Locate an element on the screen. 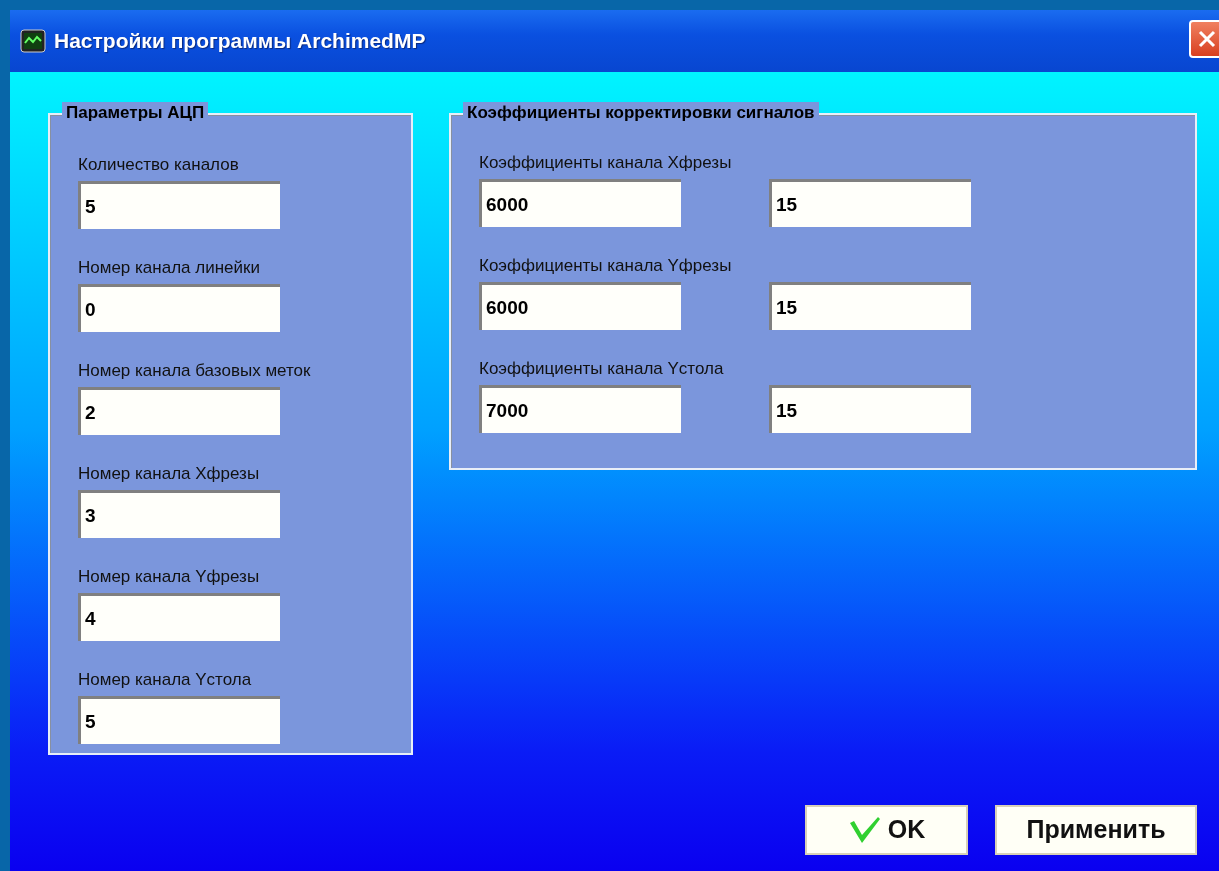 The image size is (1219, 871). group-title: Параметры АЦП is located at coordinates (135, 113).